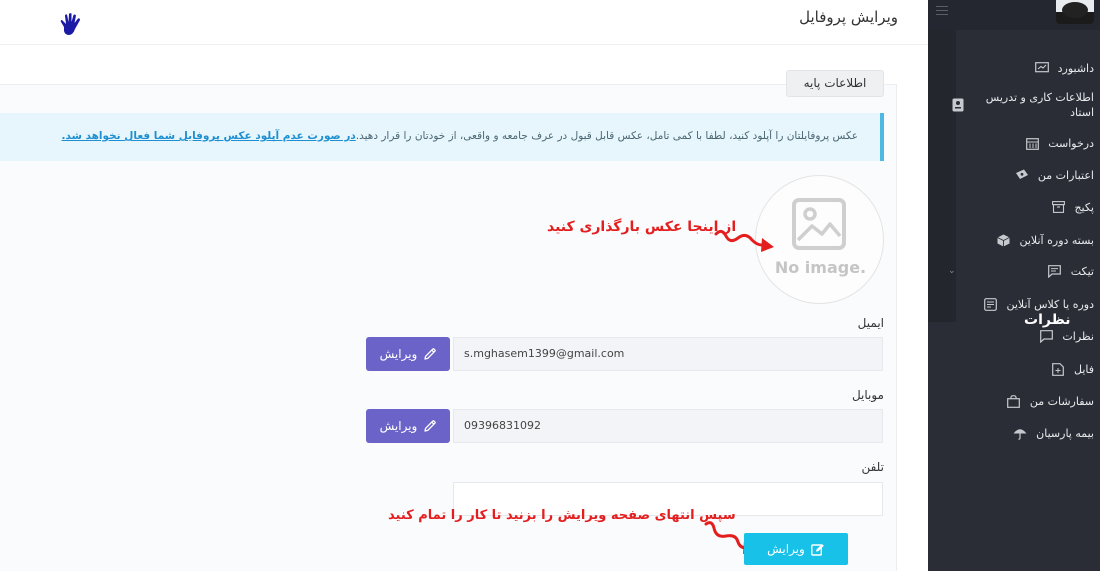 This screenshot has height=571, width=1100. I want to click on submit-edit-button: ویرایش, so click(796, 549).